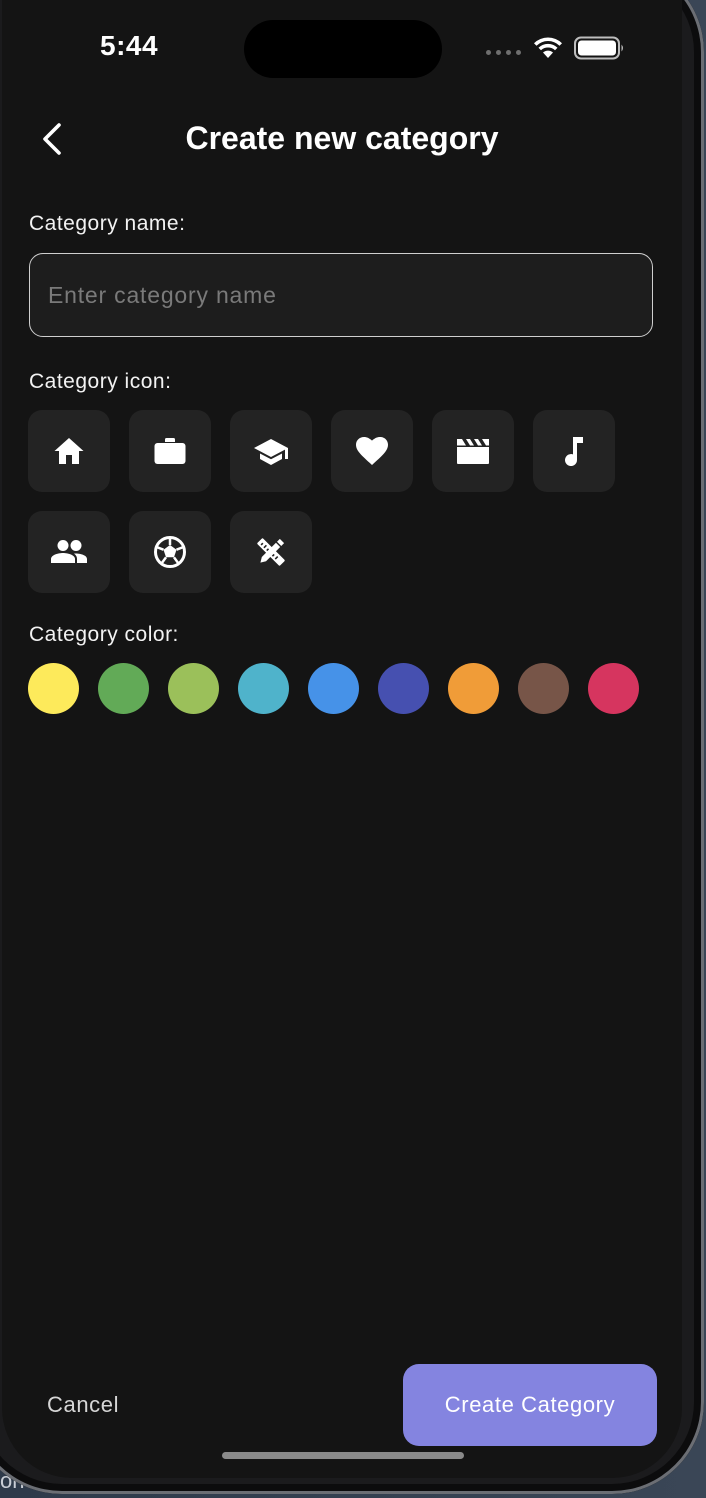 Image resolution: width=706 pixels, height=1498 pixels. What do you see at coordinates (403, 688) in the screenshot?
I see `color-swatch-indigo` at bounding box center [403, 688].